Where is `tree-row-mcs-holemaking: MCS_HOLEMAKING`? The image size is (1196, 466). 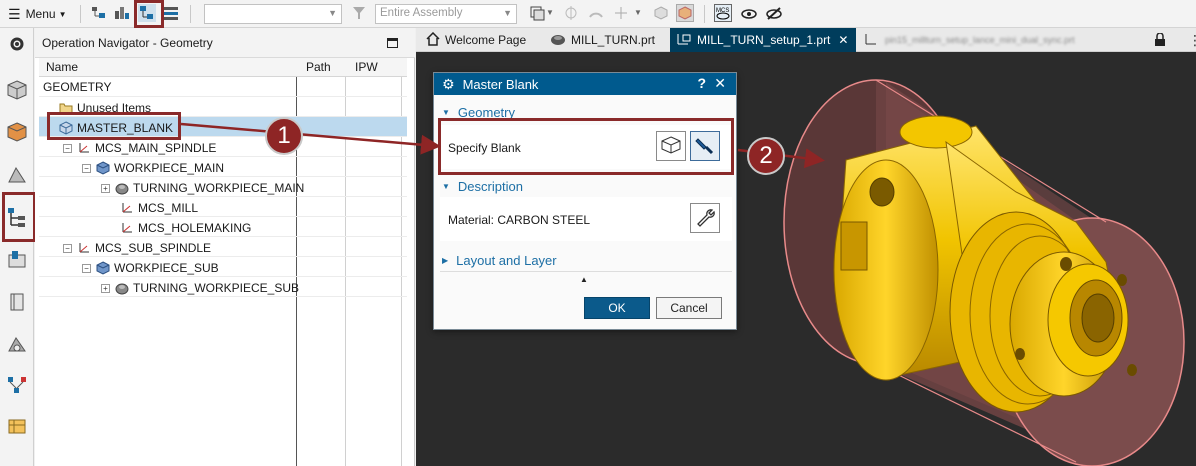 tree-row-mcs-holemaking: MCS_HOLEMAKING is located at coordinates (223, 227).